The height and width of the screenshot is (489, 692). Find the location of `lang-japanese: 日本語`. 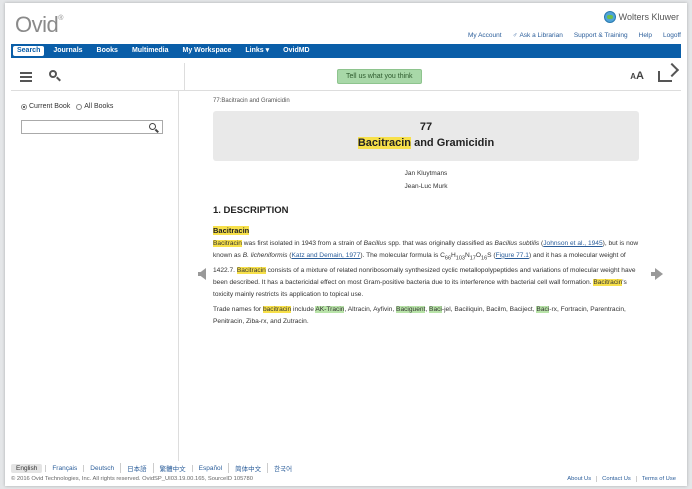

lang-japanese: 日本語 is located at coordinates (136, 468).